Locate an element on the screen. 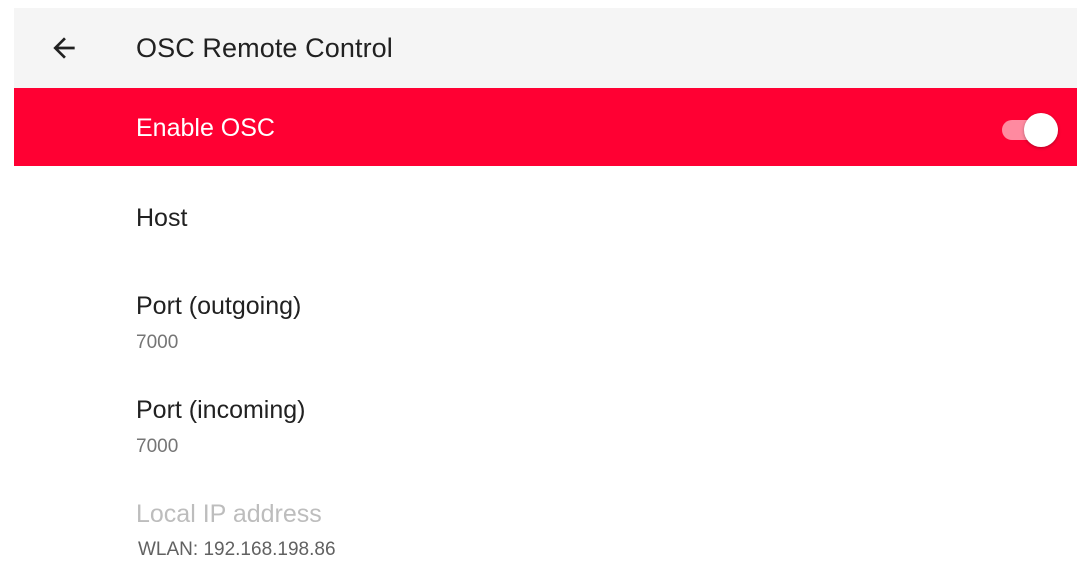 The width and height of the screenshot is (1077, 562). enable-osc-switch-bar: Enable OSC is located at coordinates (545, 127).